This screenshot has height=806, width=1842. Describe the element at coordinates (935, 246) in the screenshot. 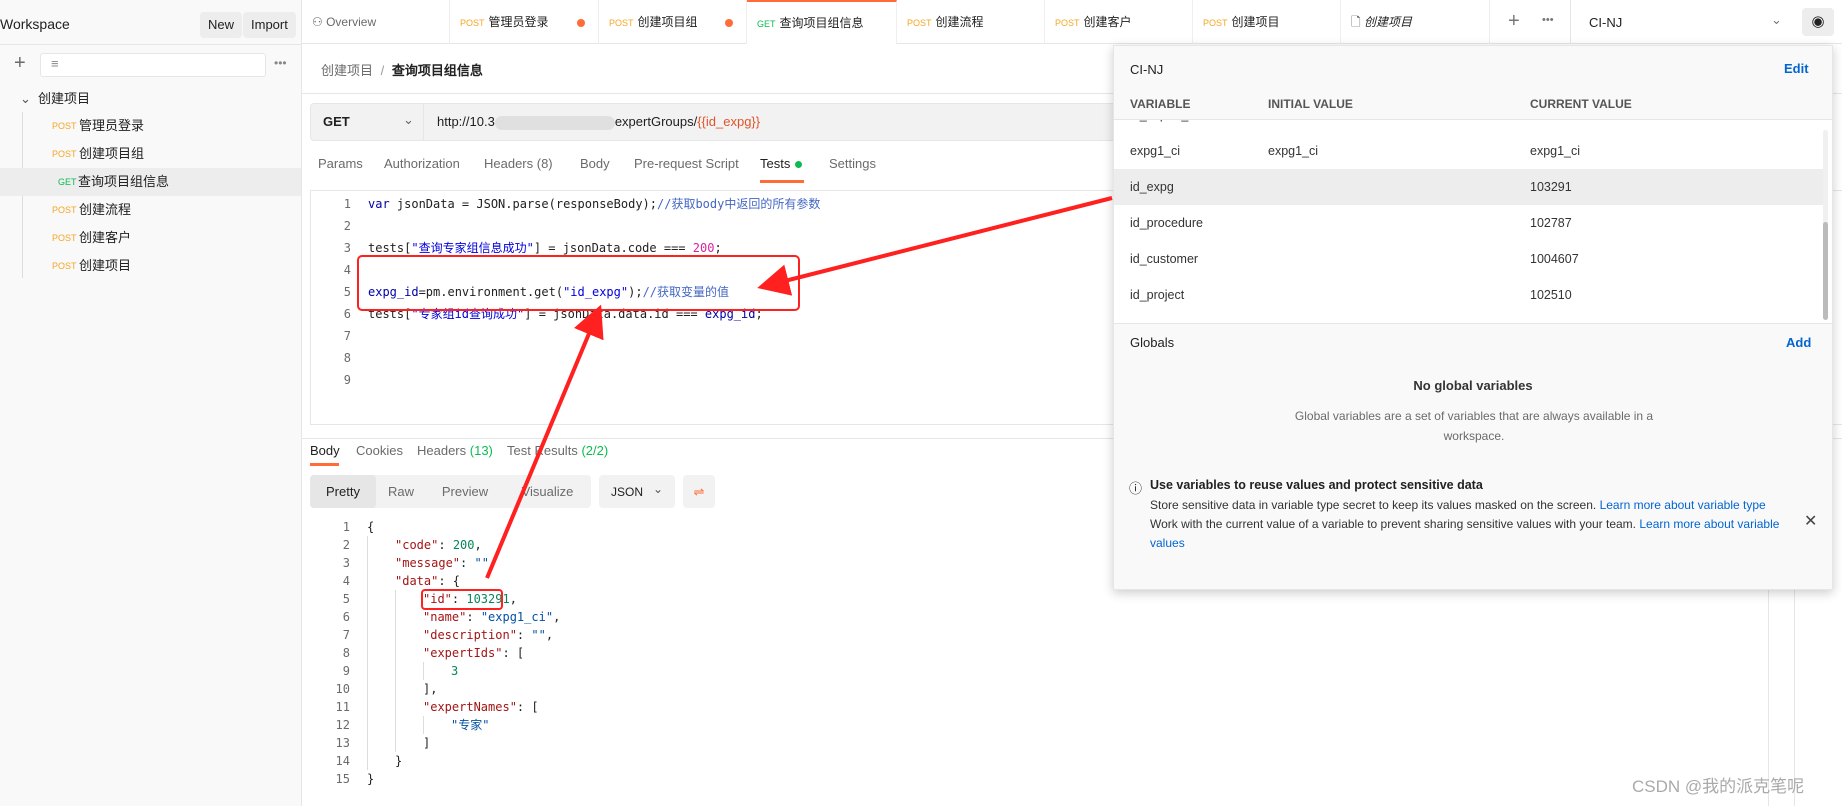

I see `arrow-to-expg-id` at that location.